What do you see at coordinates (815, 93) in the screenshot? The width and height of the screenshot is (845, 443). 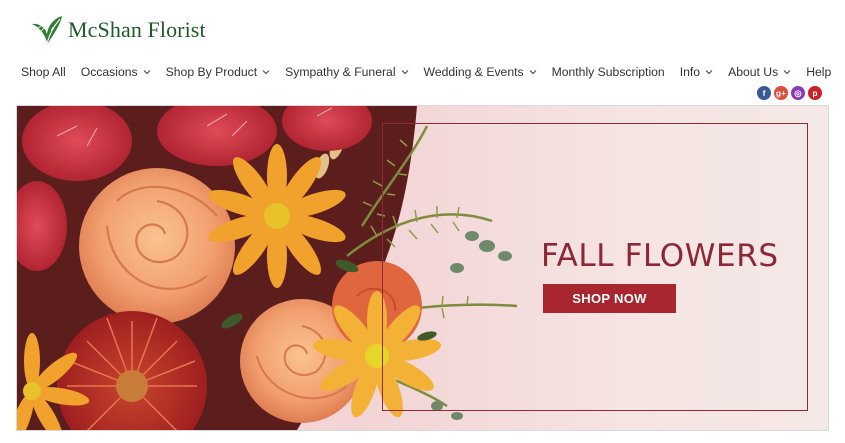 I see `pinterest-icon: p` at bounding box center [815, 93].